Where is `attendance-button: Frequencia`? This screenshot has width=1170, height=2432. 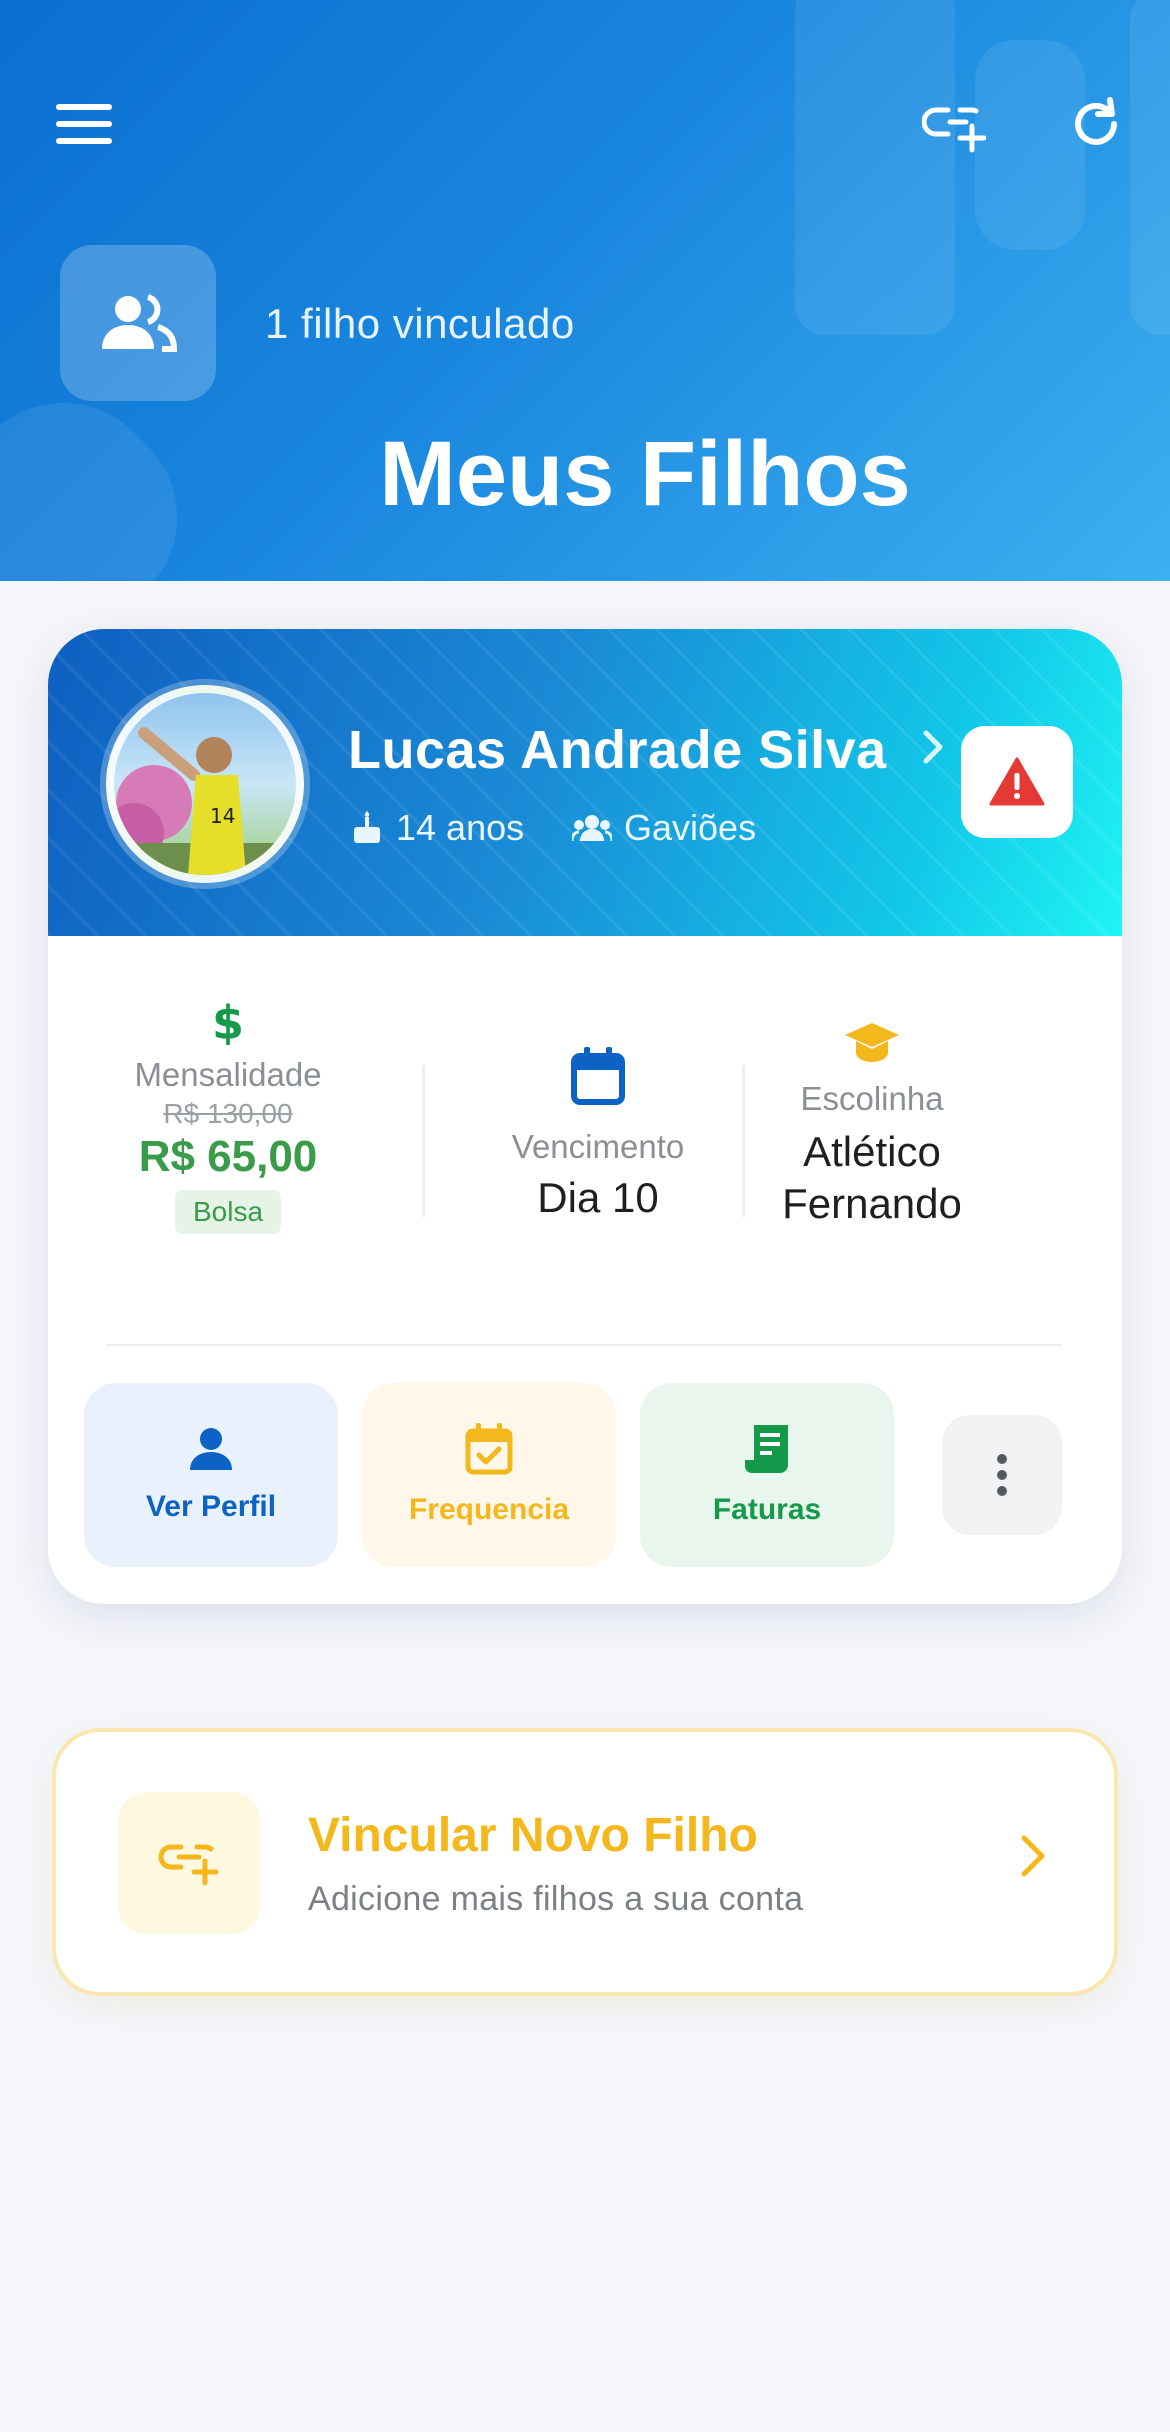 attendance-button: Frequencia is located at coordinates (489, 1475).